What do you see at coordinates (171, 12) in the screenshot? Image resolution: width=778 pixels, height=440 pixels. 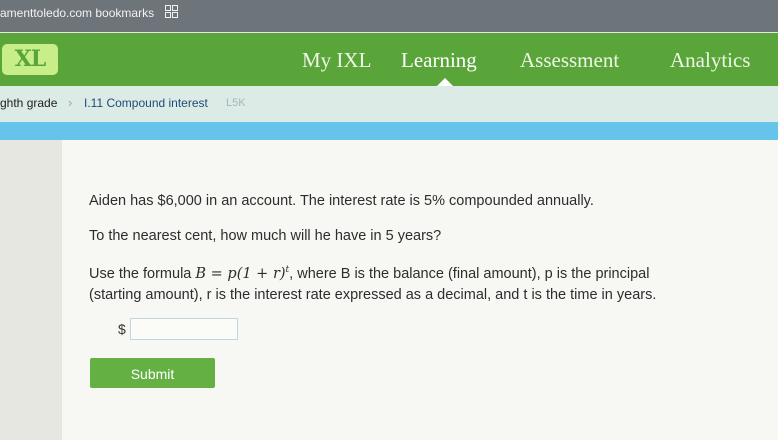 I see `grid-icon` at bounding box center [171, 12].